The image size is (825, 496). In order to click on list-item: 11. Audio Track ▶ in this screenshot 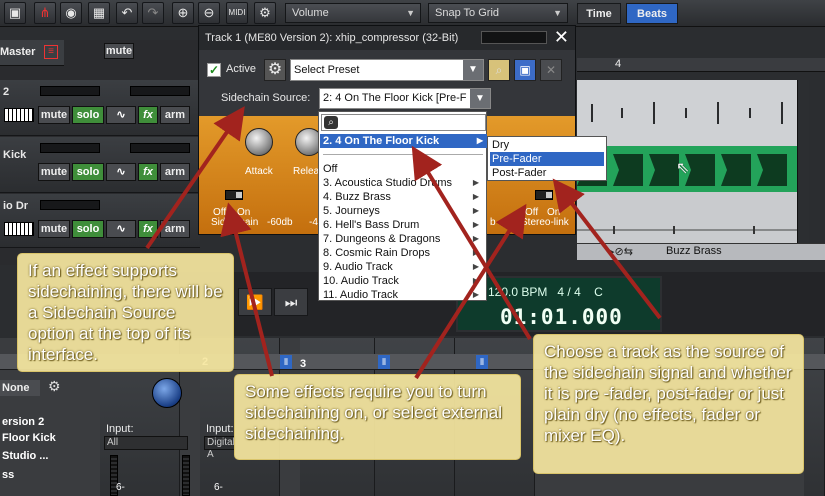, I will do `click(403, 295)`.